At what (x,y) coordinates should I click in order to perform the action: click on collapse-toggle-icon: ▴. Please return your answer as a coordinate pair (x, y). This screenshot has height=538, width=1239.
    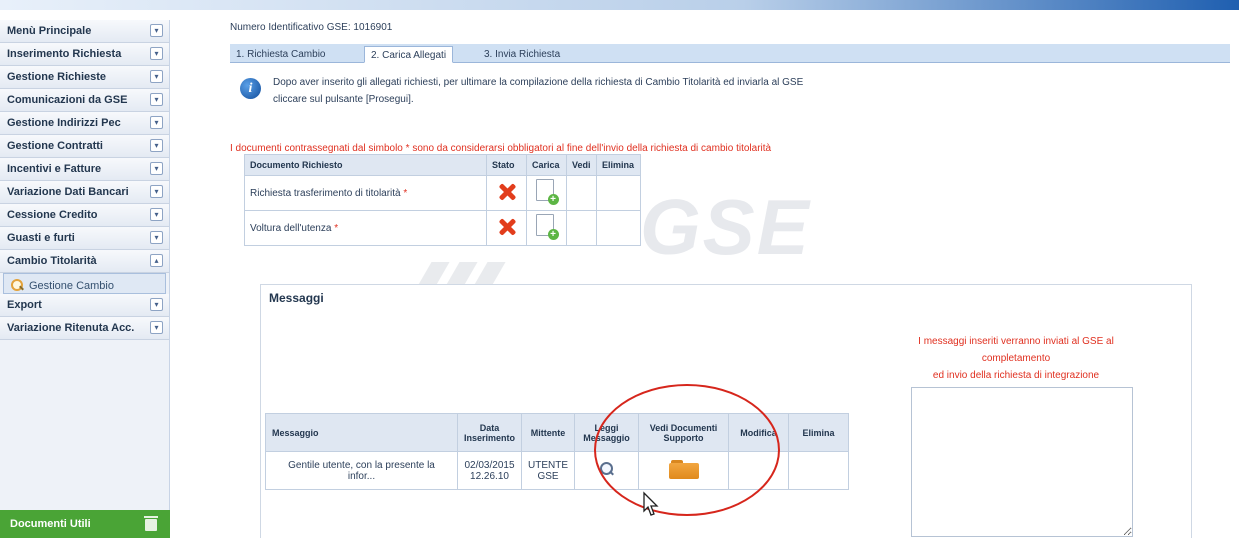
    Looking at the image, I should click on (156, 260).